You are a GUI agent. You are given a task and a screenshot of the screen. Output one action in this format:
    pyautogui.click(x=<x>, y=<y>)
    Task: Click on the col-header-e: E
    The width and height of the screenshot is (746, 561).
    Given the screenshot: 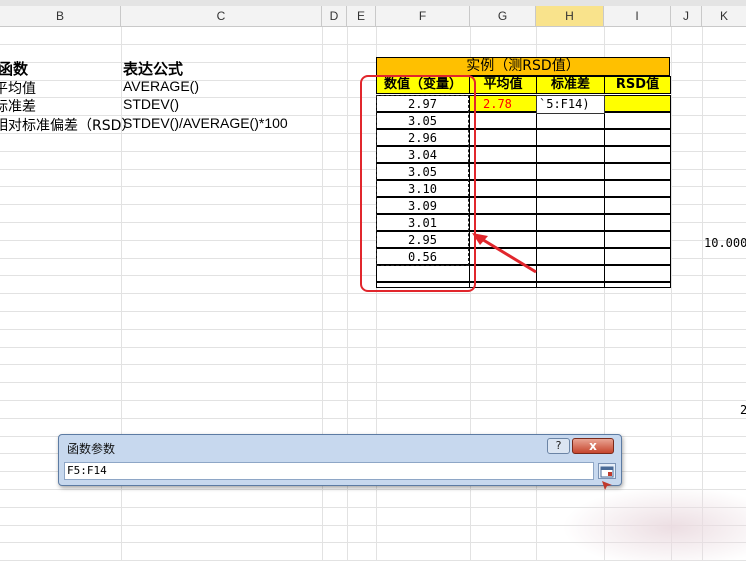 What is the action you would take?
    pyautogui.click(x=361, y=16)
    